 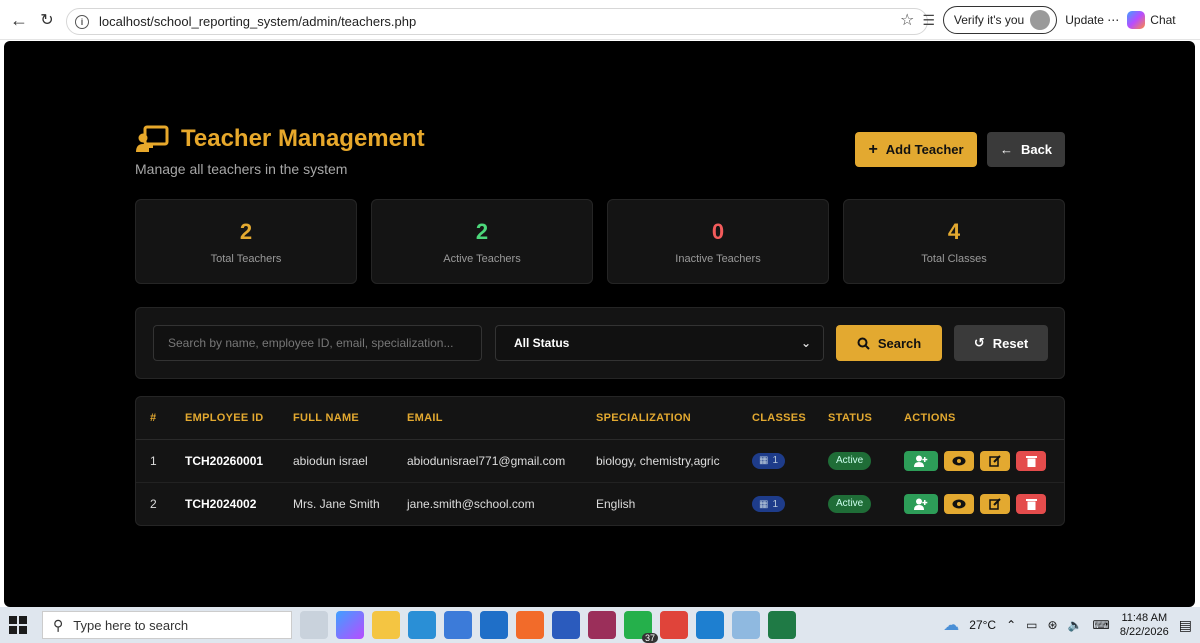 I want to click on reset-label: Reset, so click(x=1010, y=343).